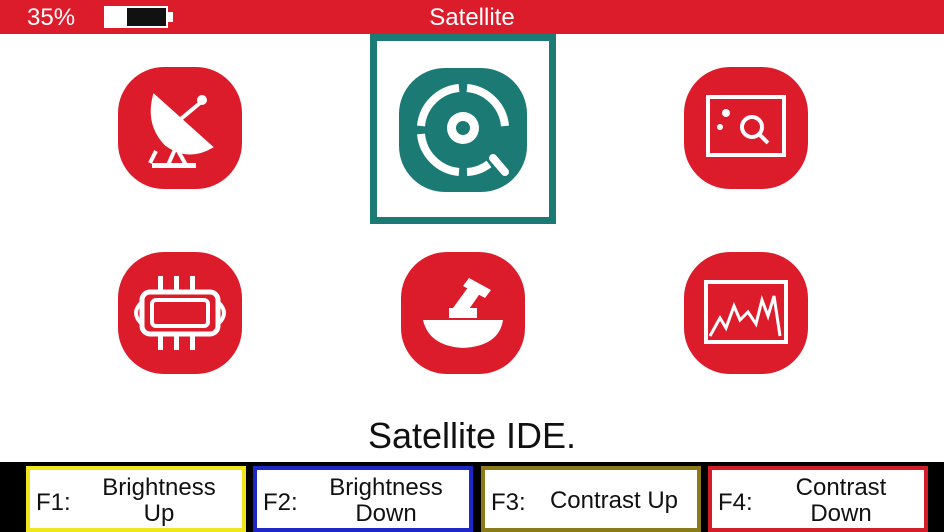  I want to click on f4-key-id: F4:, so click(735, 502).